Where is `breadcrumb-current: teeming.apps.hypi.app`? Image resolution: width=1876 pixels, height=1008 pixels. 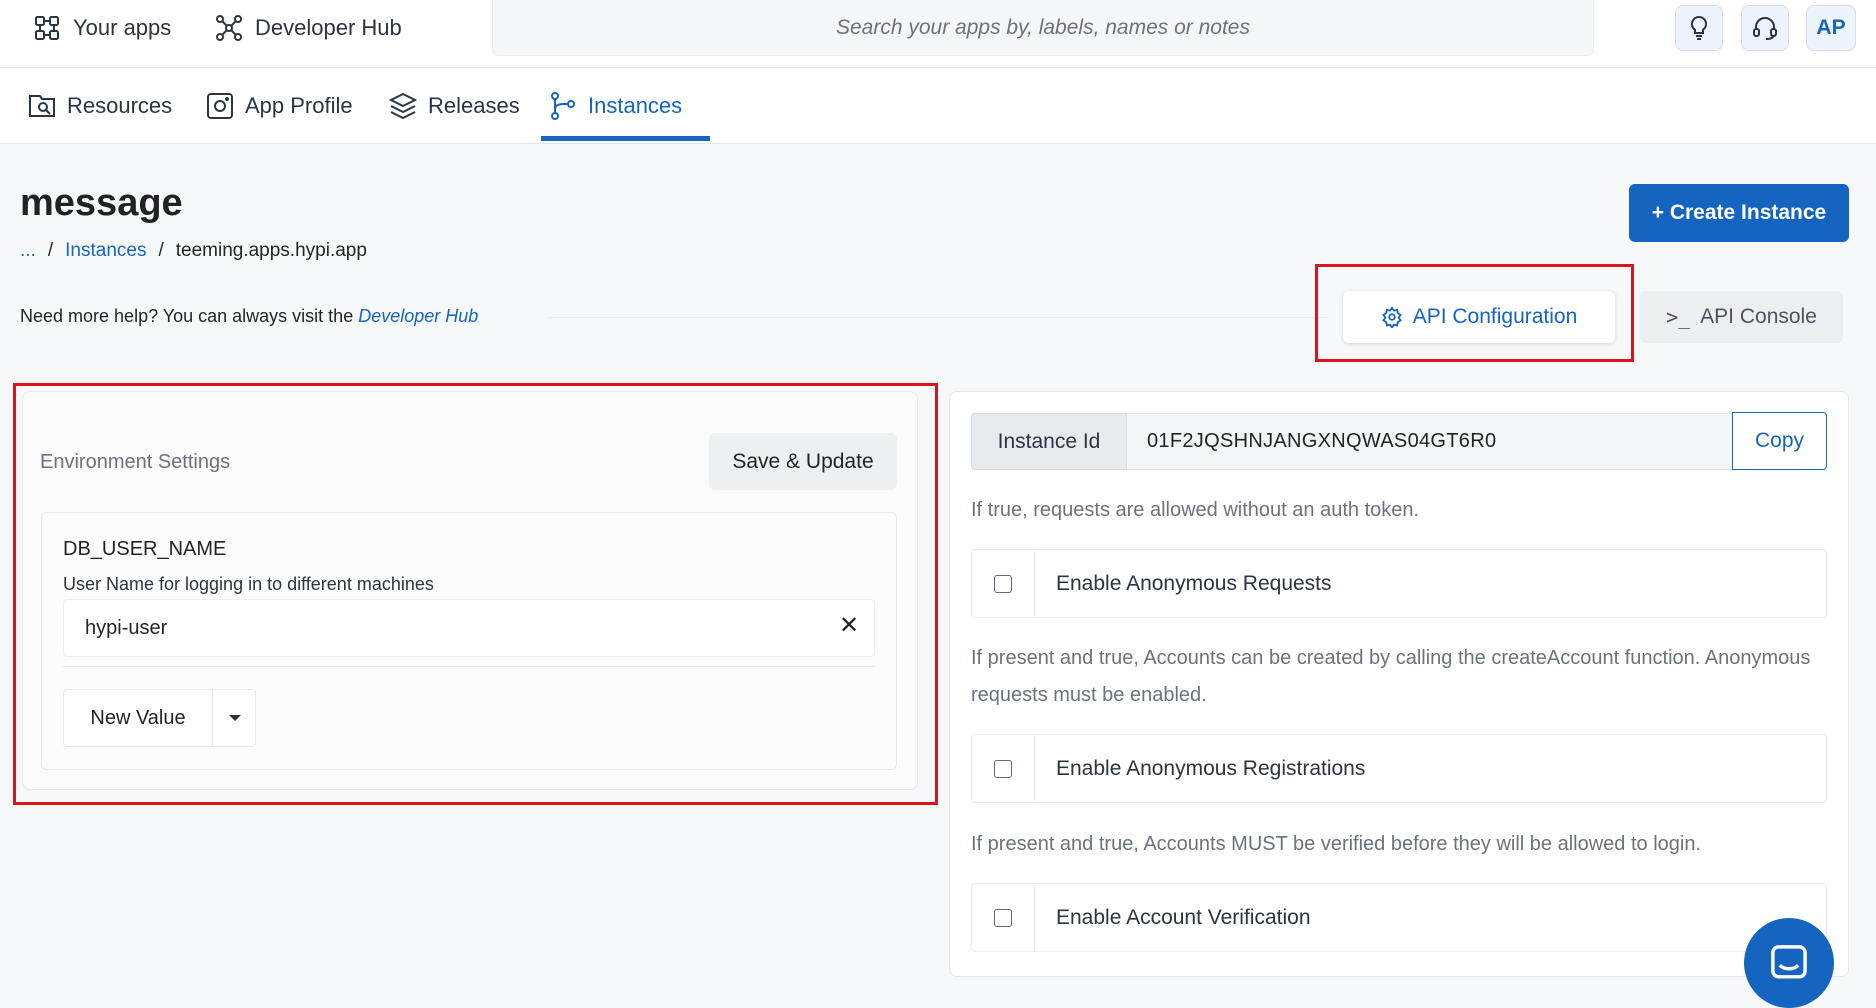
breadcrumb-current: teeming.apps.hypi.app is located at coordinates (271, 250).